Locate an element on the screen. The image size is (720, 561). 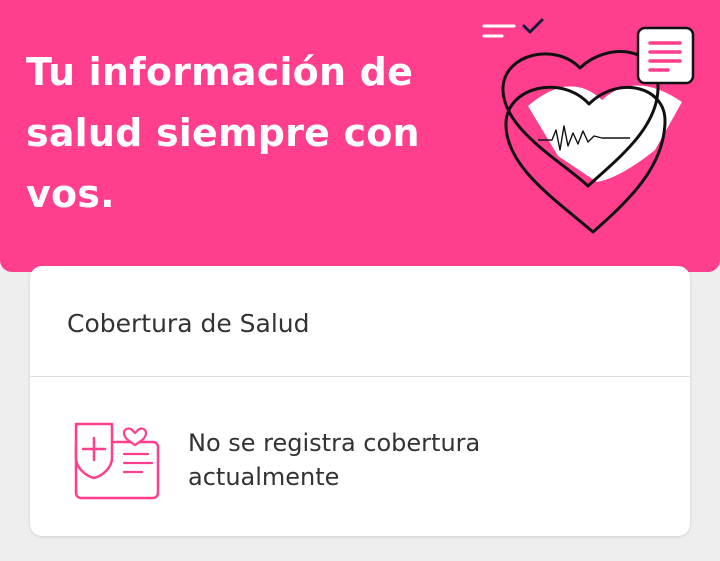
health-hearts-illustration is located at coordinates (588, 126).